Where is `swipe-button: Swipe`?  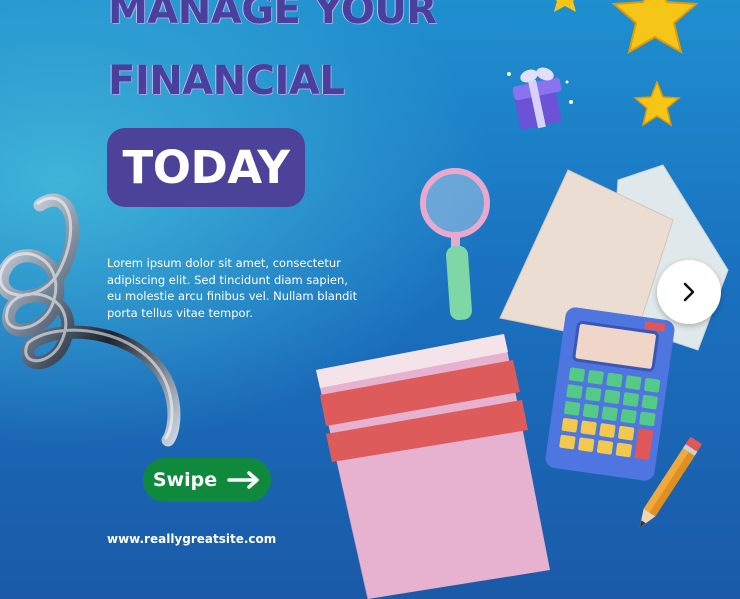
swipe-button: Swipe is located at coordinates (207, 480).